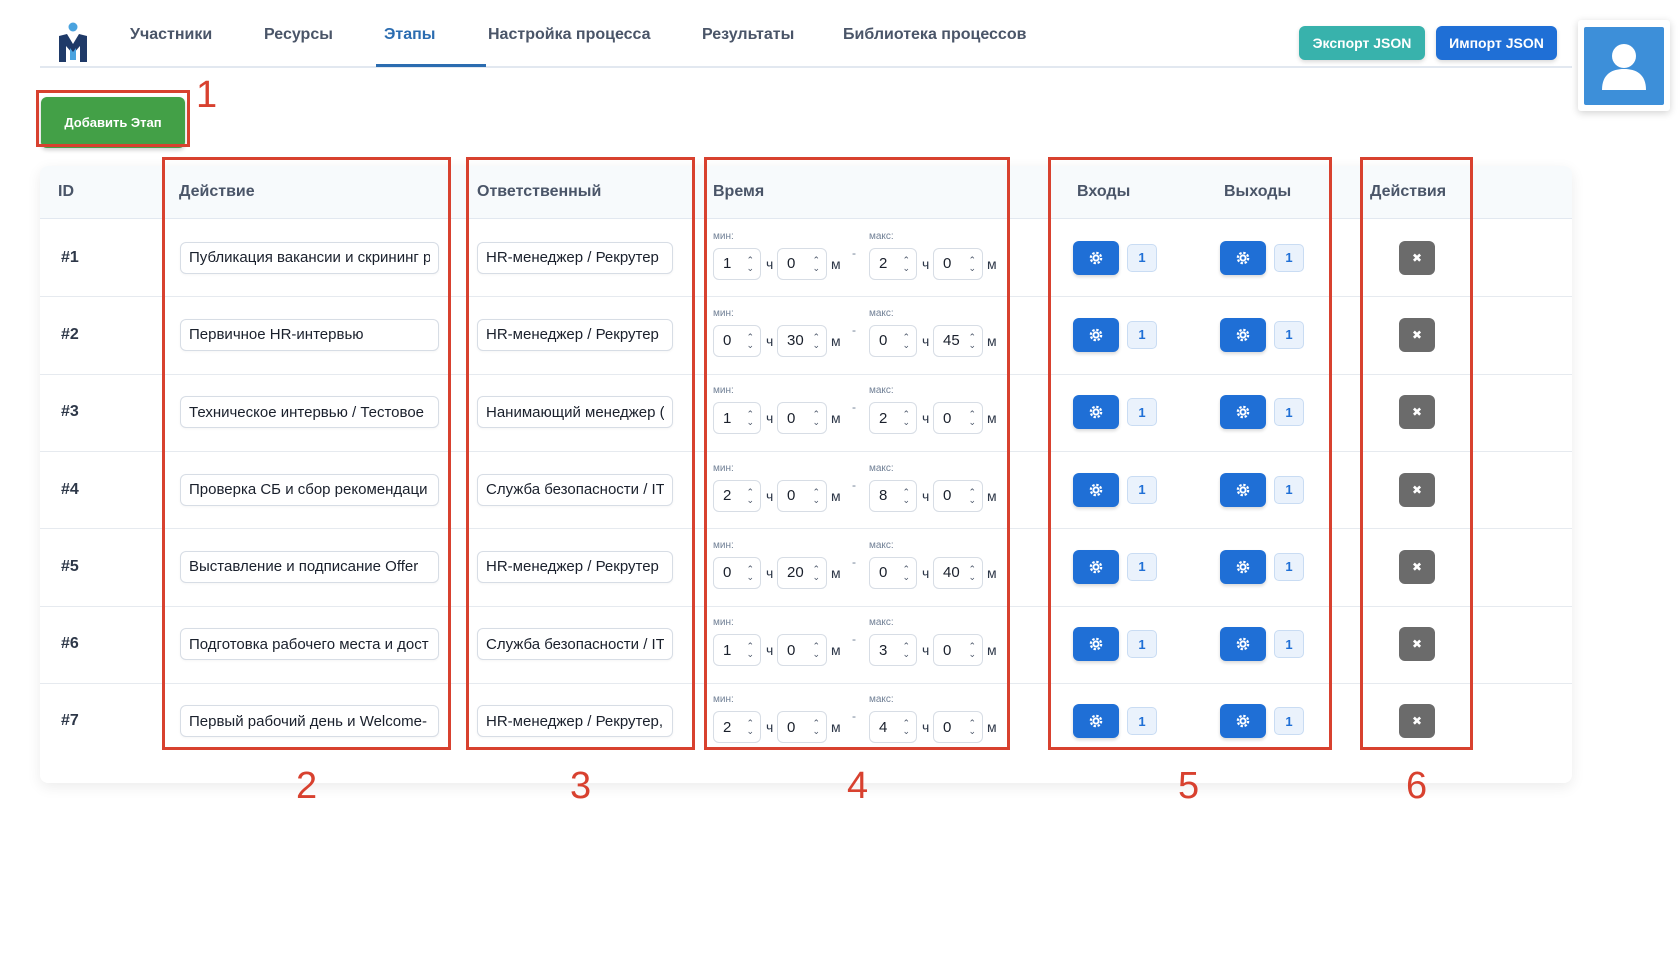 The width and height of the screenshot is (1680, 959). Describe the element at coordinates (858, 786) in the screenshot. I see `annotation-label-4: 4` at that location.